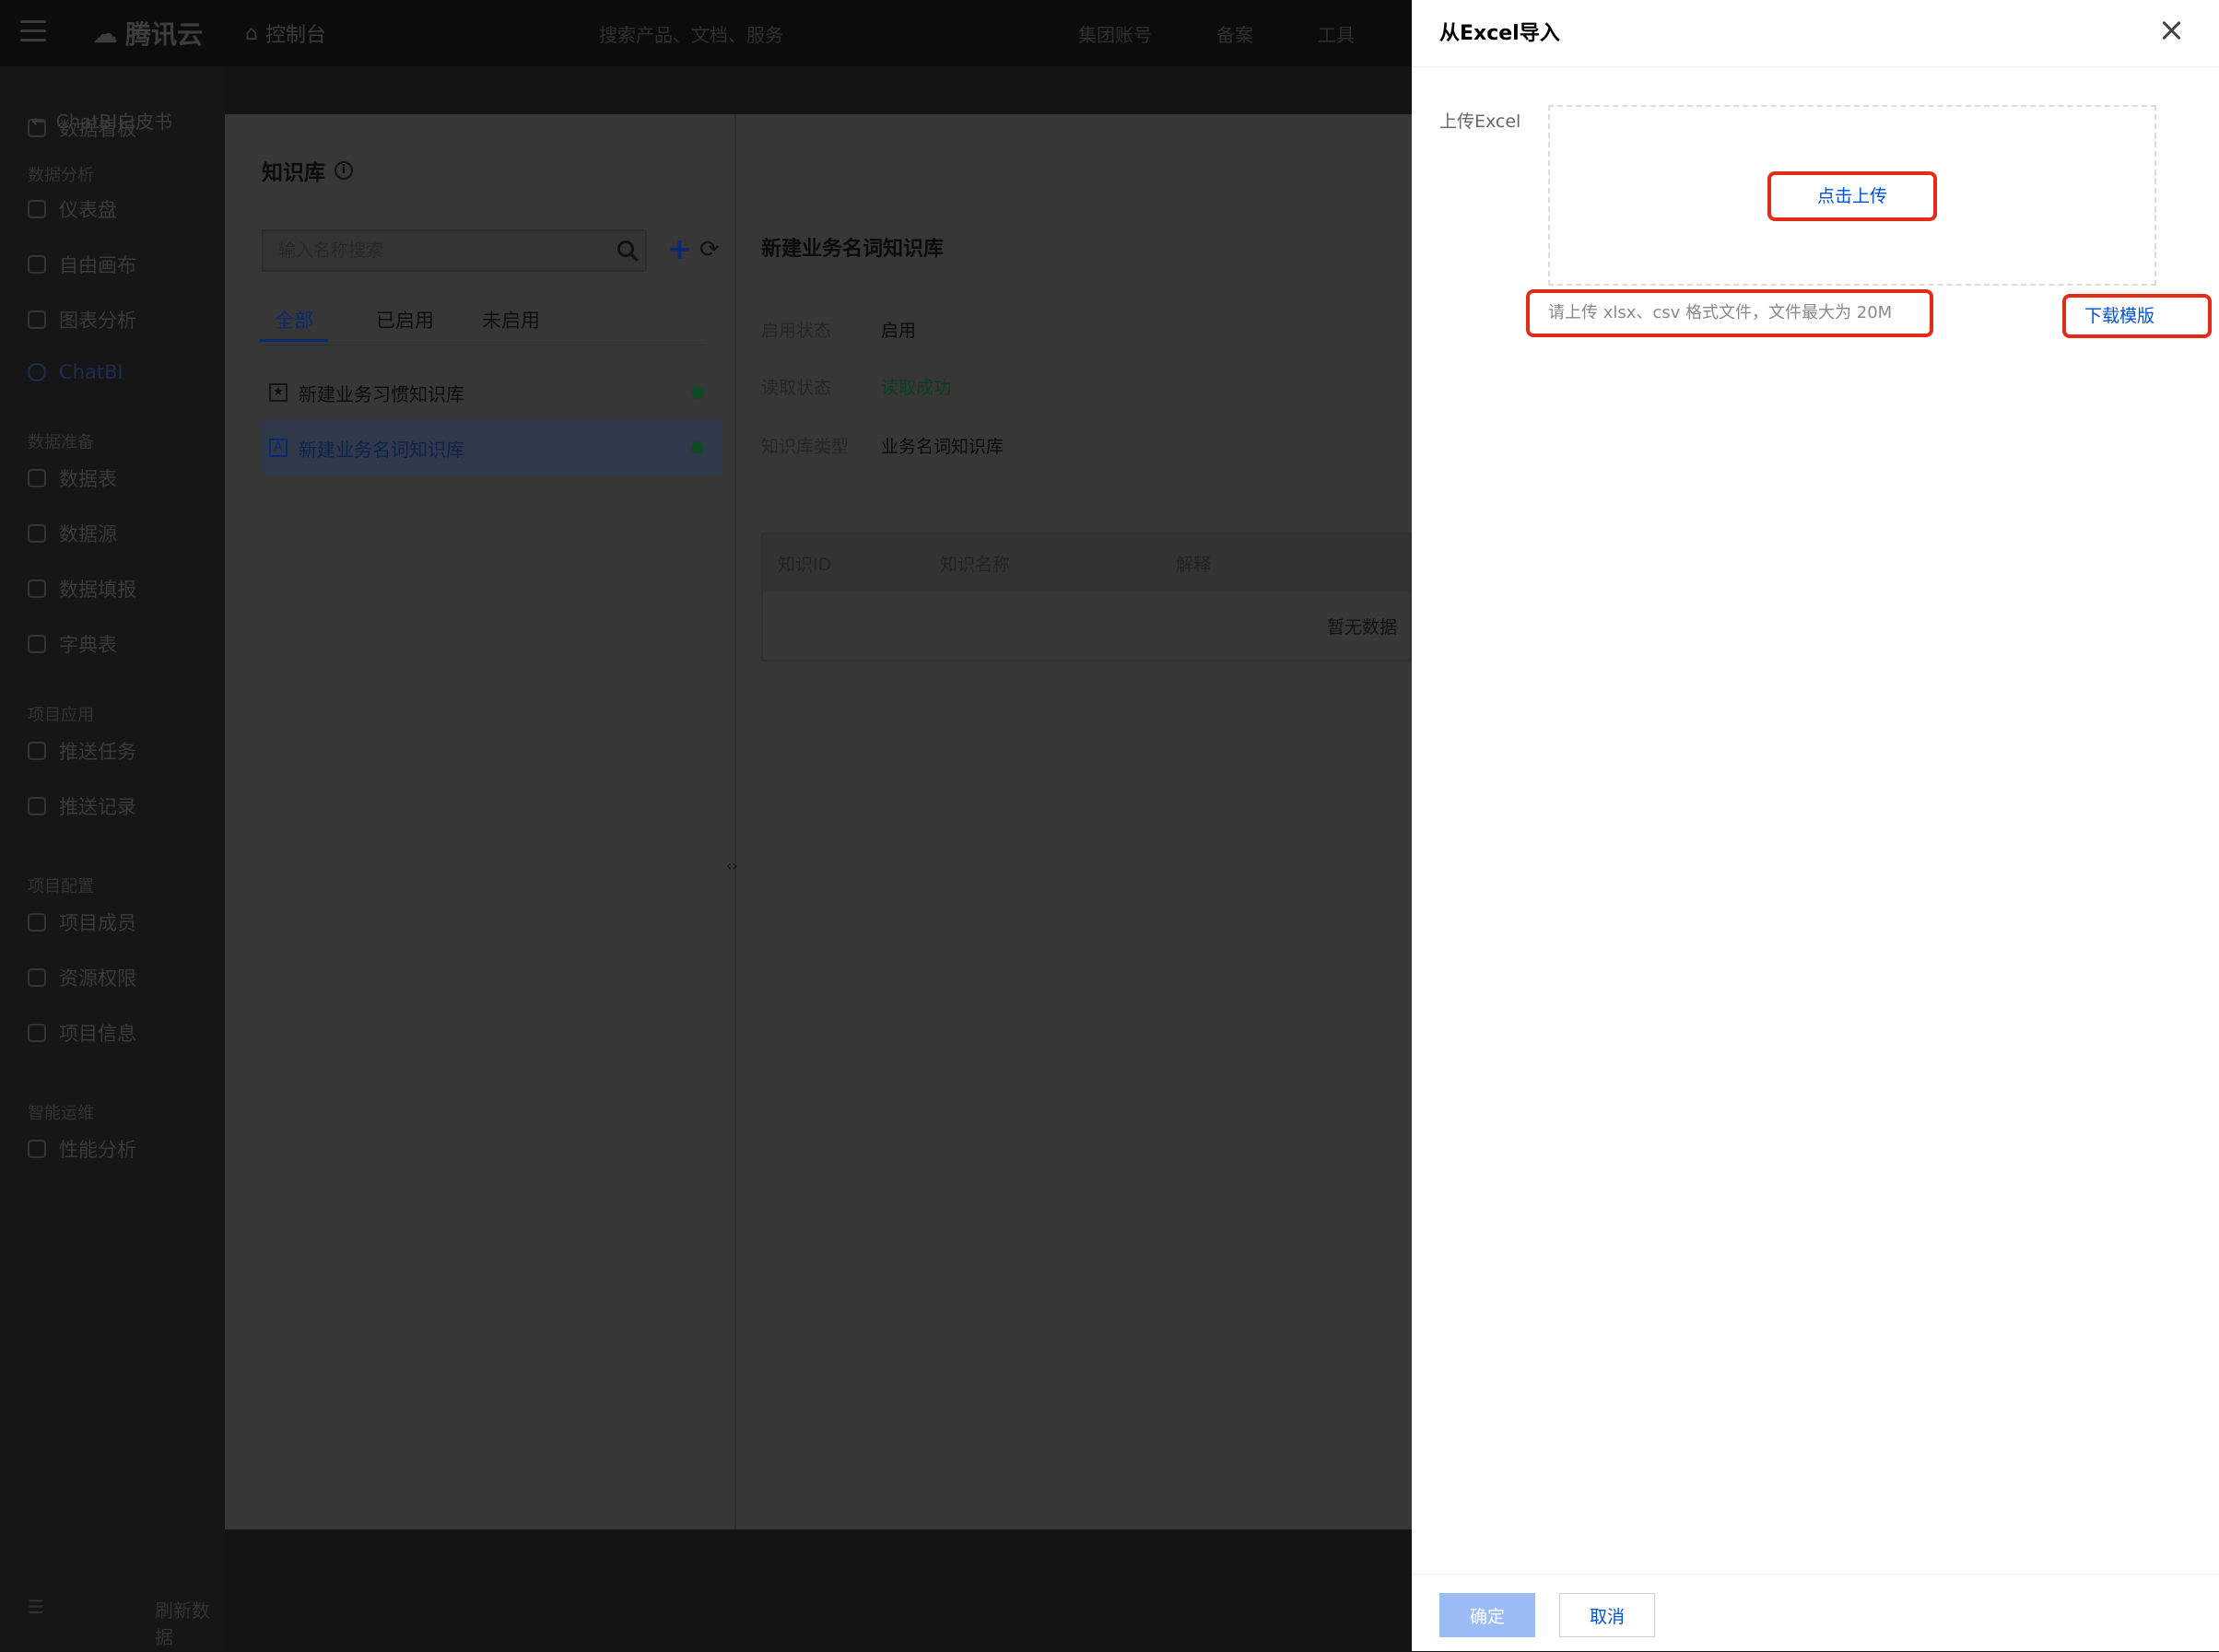 The width and height of the screenshot is (2219, 1652). I want to click on refresh-icon: ⟳, so click(709, 250).